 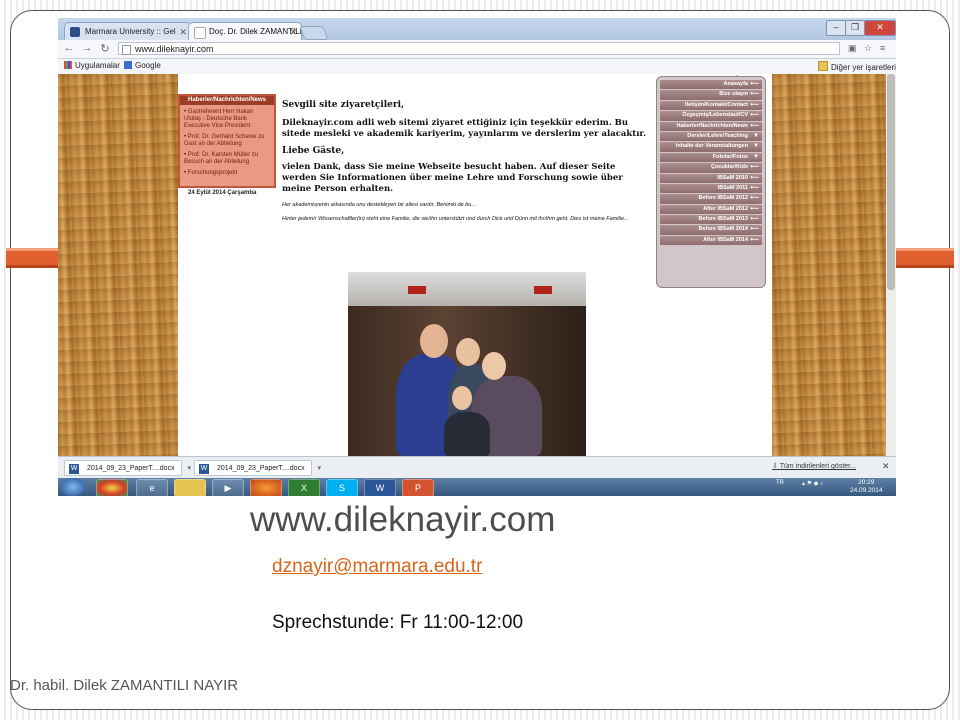 What do you see at coordinates (732, 187) in the screenshot?
I see `menu-item-label: IBSaM 2011` at bounding box center [732, 187].